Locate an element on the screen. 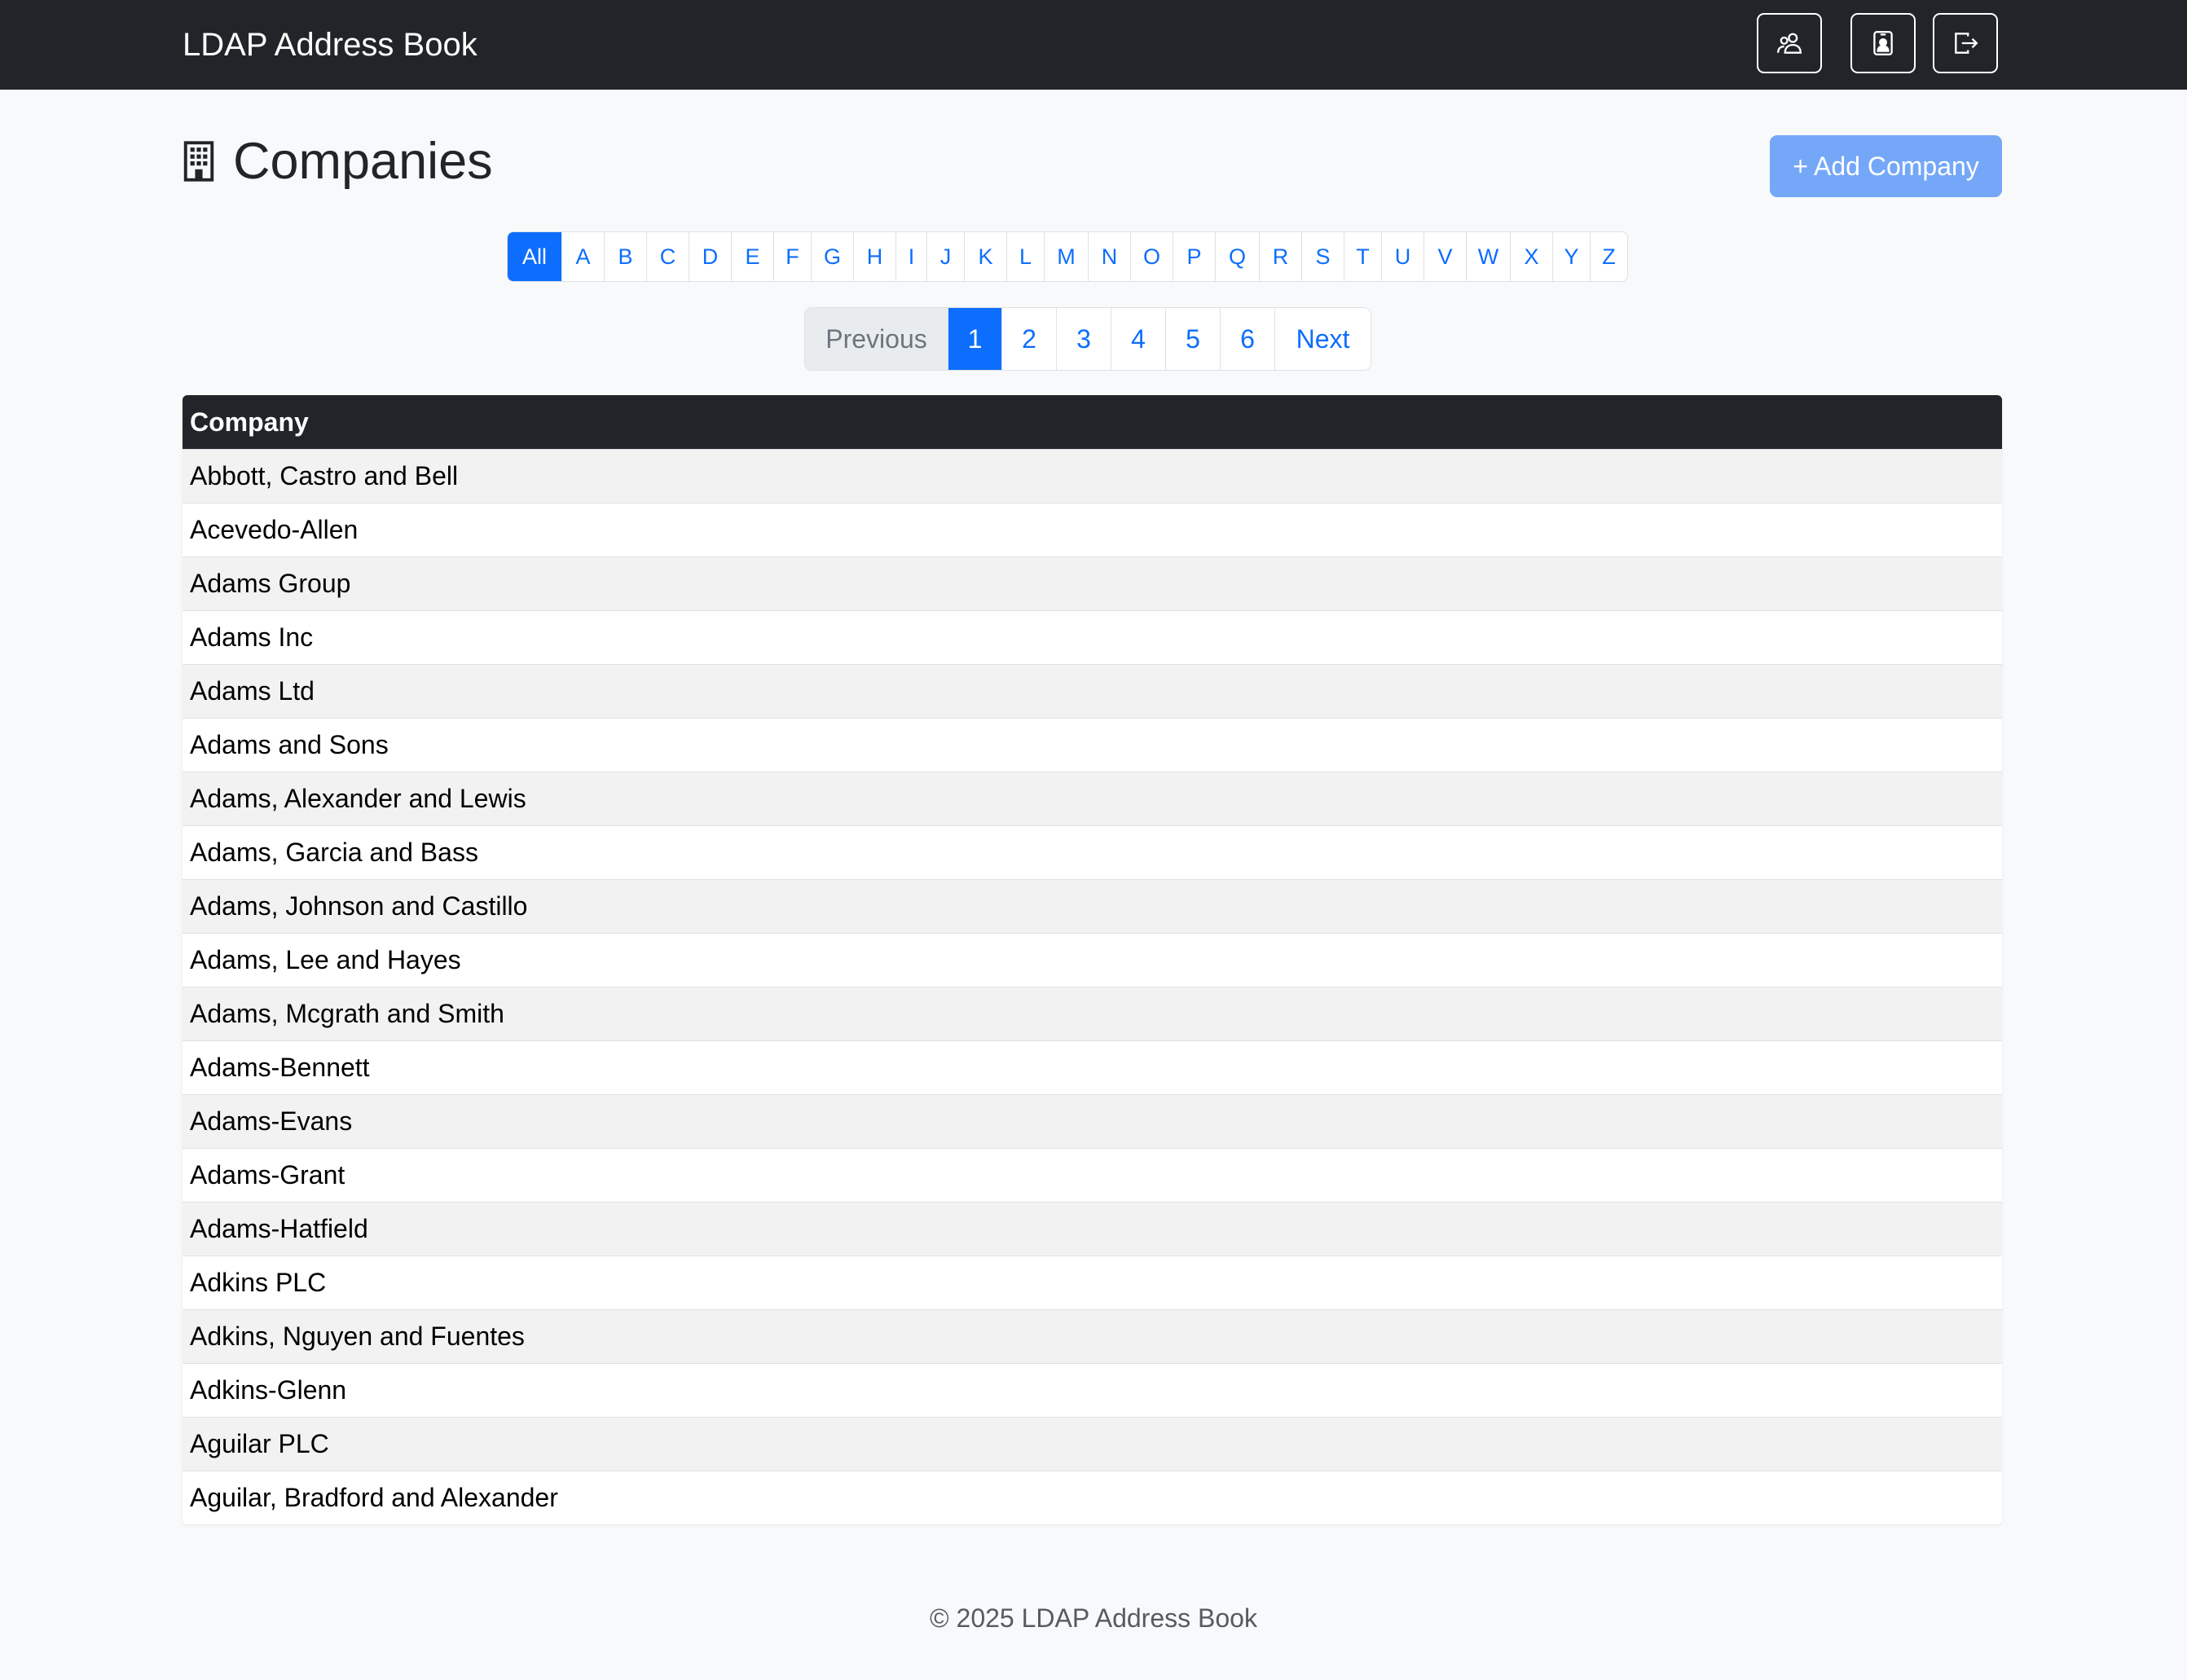  letter-filter-g: G is located at coordinates (832, 256).